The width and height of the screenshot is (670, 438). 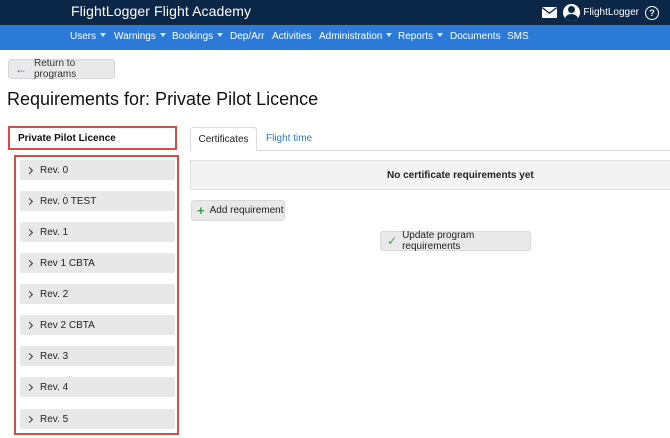 I want to click on update-requirements-label: Update program requirements, so click(x=438, y=241).